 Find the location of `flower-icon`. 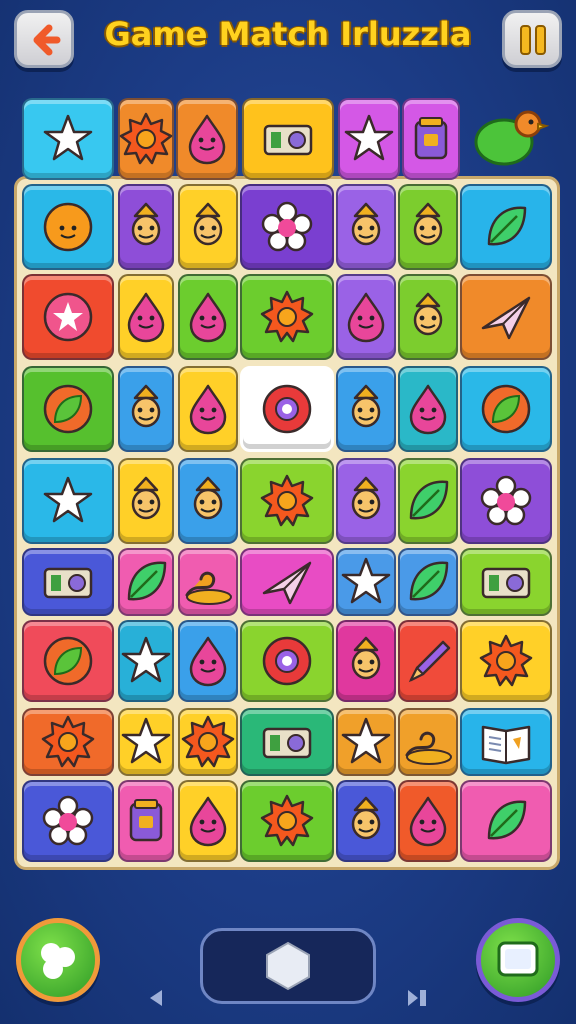

flower-icon is located at coordinates (68, 820).